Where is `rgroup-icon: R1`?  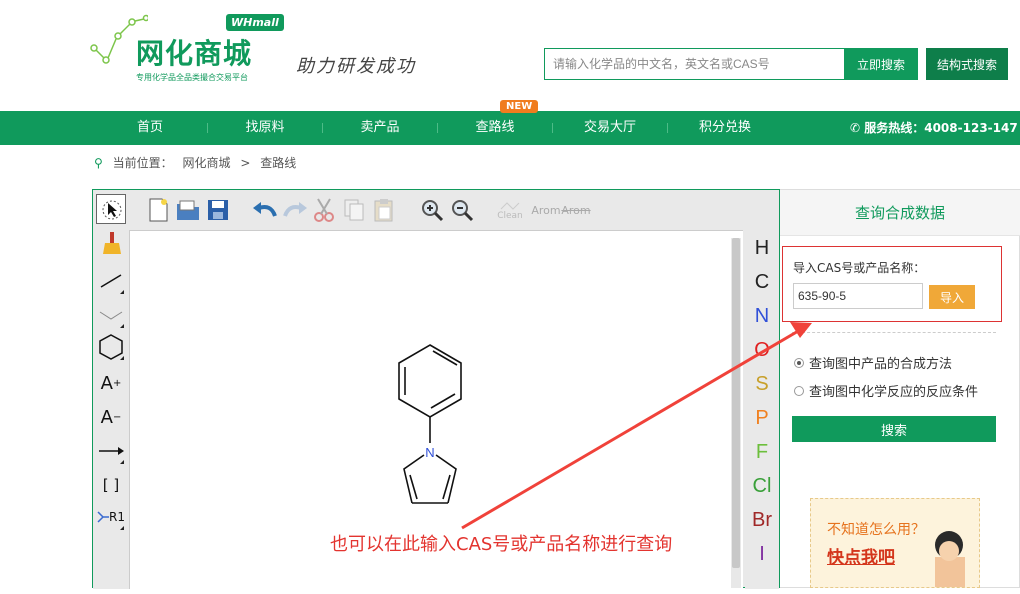
rgroup-icon: R1 is located at coordinates (111, 517).